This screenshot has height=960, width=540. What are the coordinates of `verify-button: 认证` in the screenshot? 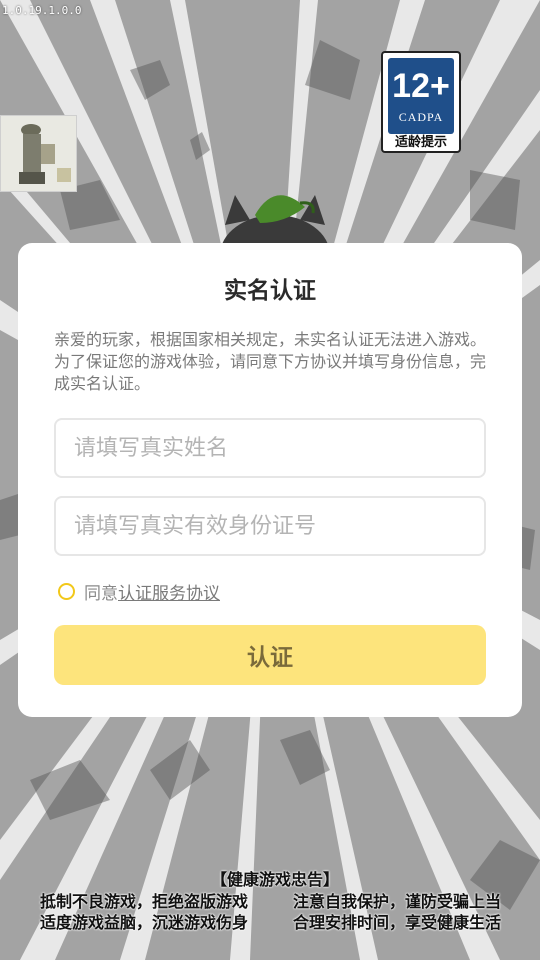 It's located at (270, 655).